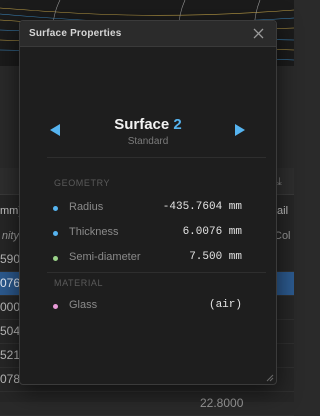 Image resolution: width=320 pixels, height=416 pixels. Describe the element at coordinates (142, 124) in the screenshot. I see `surface-label: Surface` at that location.